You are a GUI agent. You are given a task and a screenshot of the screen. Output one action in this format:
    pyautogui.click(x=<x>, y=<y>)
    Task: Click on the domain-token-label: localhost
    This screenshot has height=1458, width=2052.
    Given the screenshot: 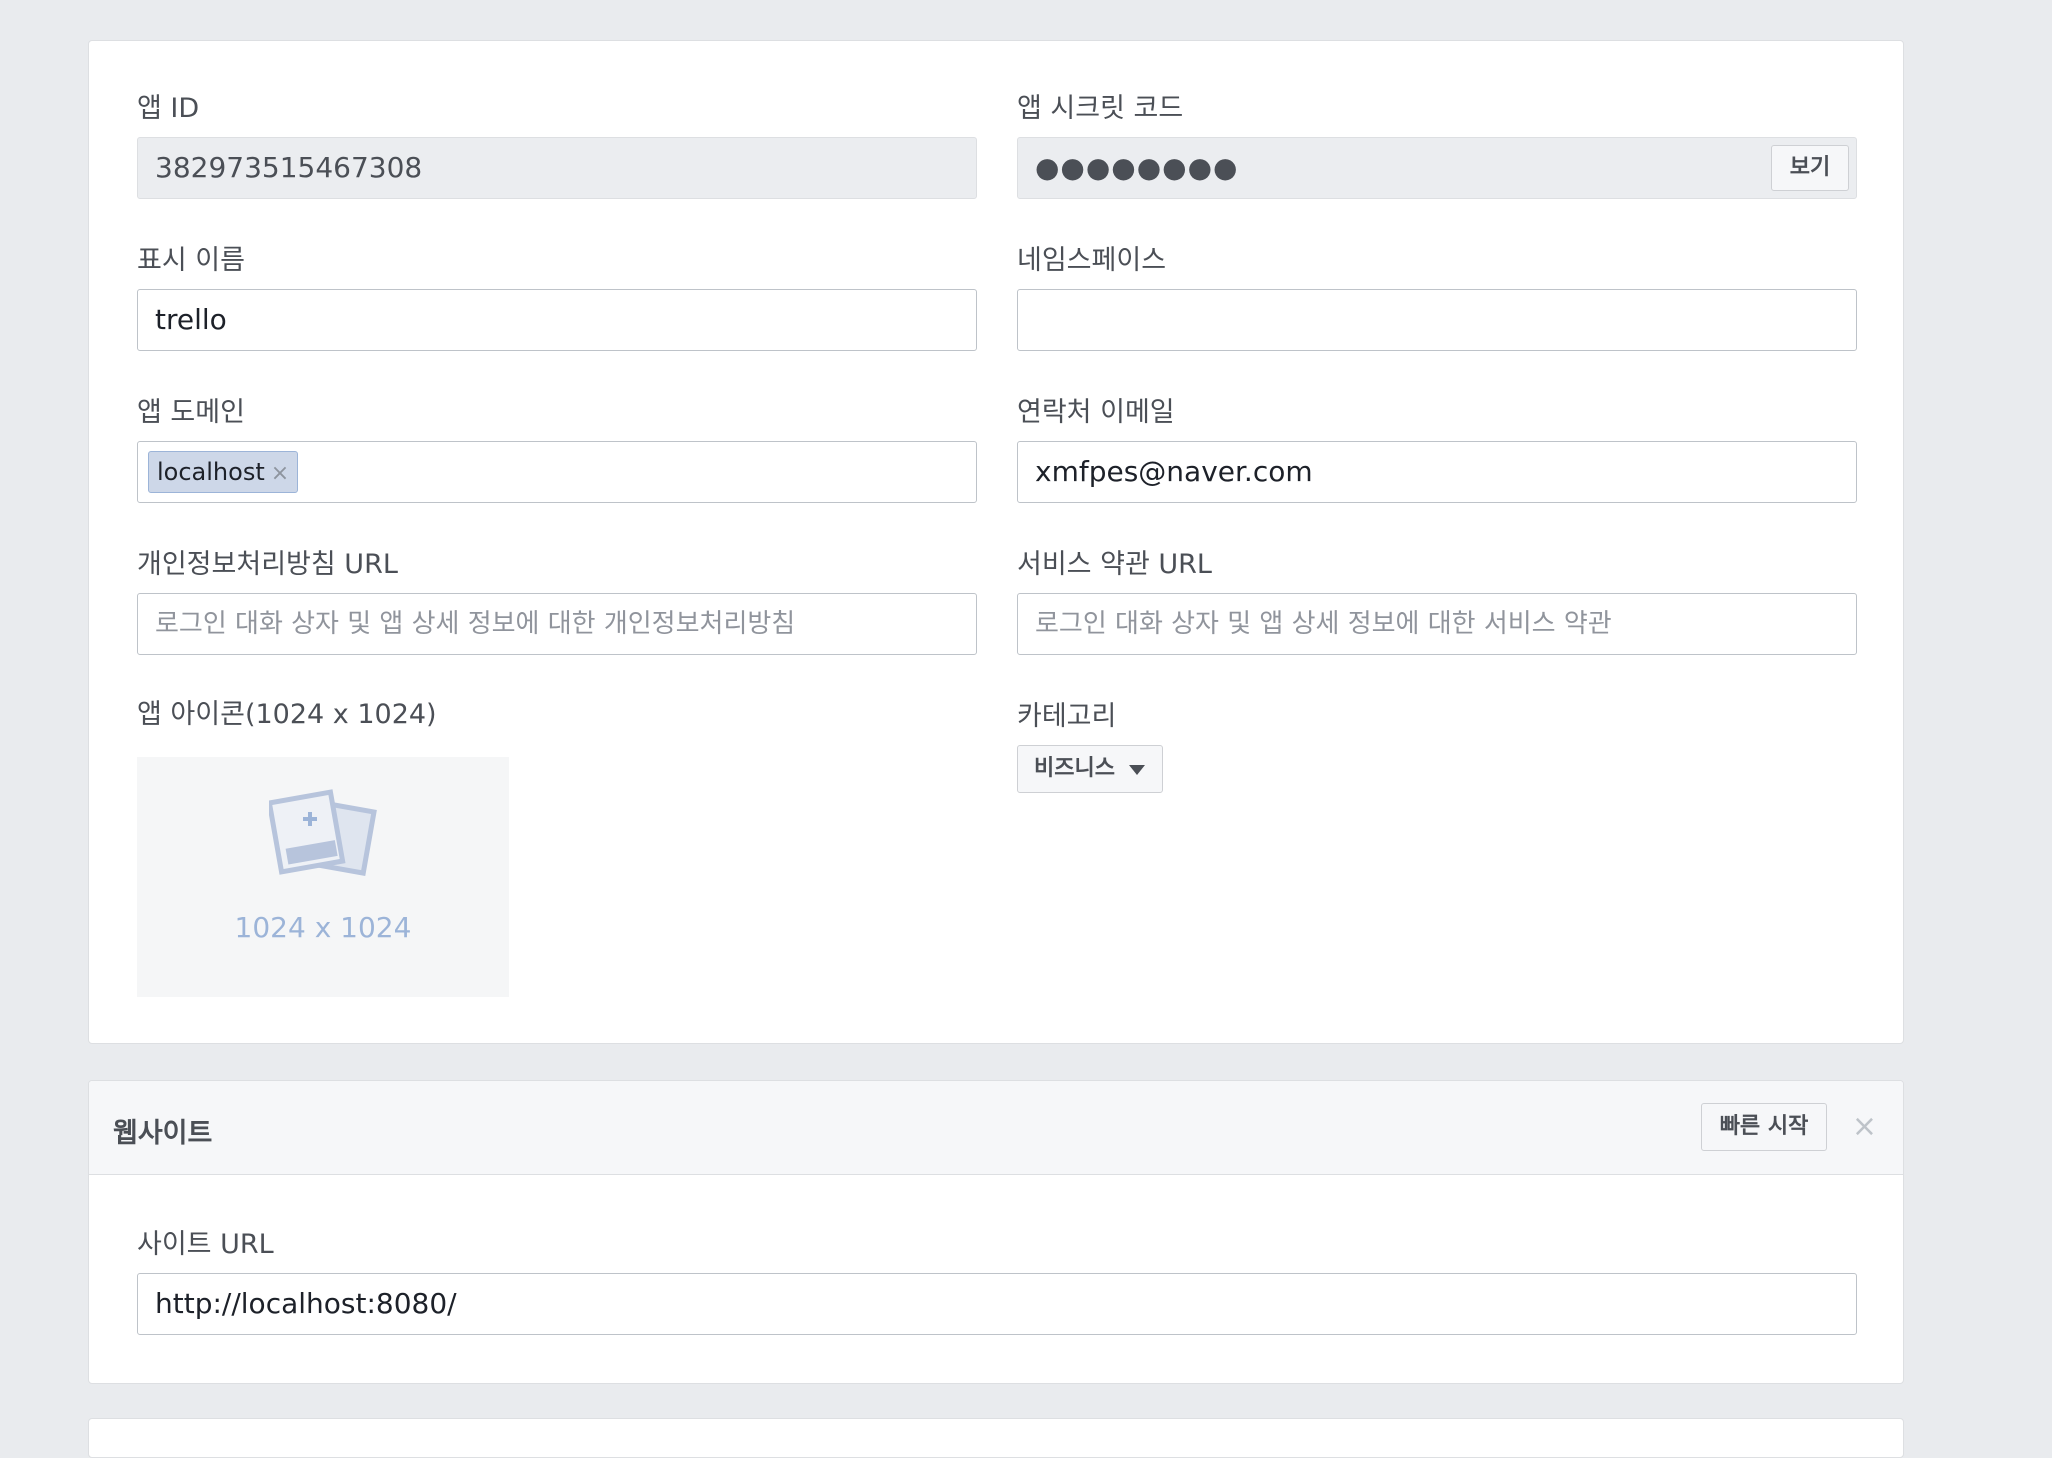 What is the action you would take?
    pyautogui.click(x=211, y=472)
    